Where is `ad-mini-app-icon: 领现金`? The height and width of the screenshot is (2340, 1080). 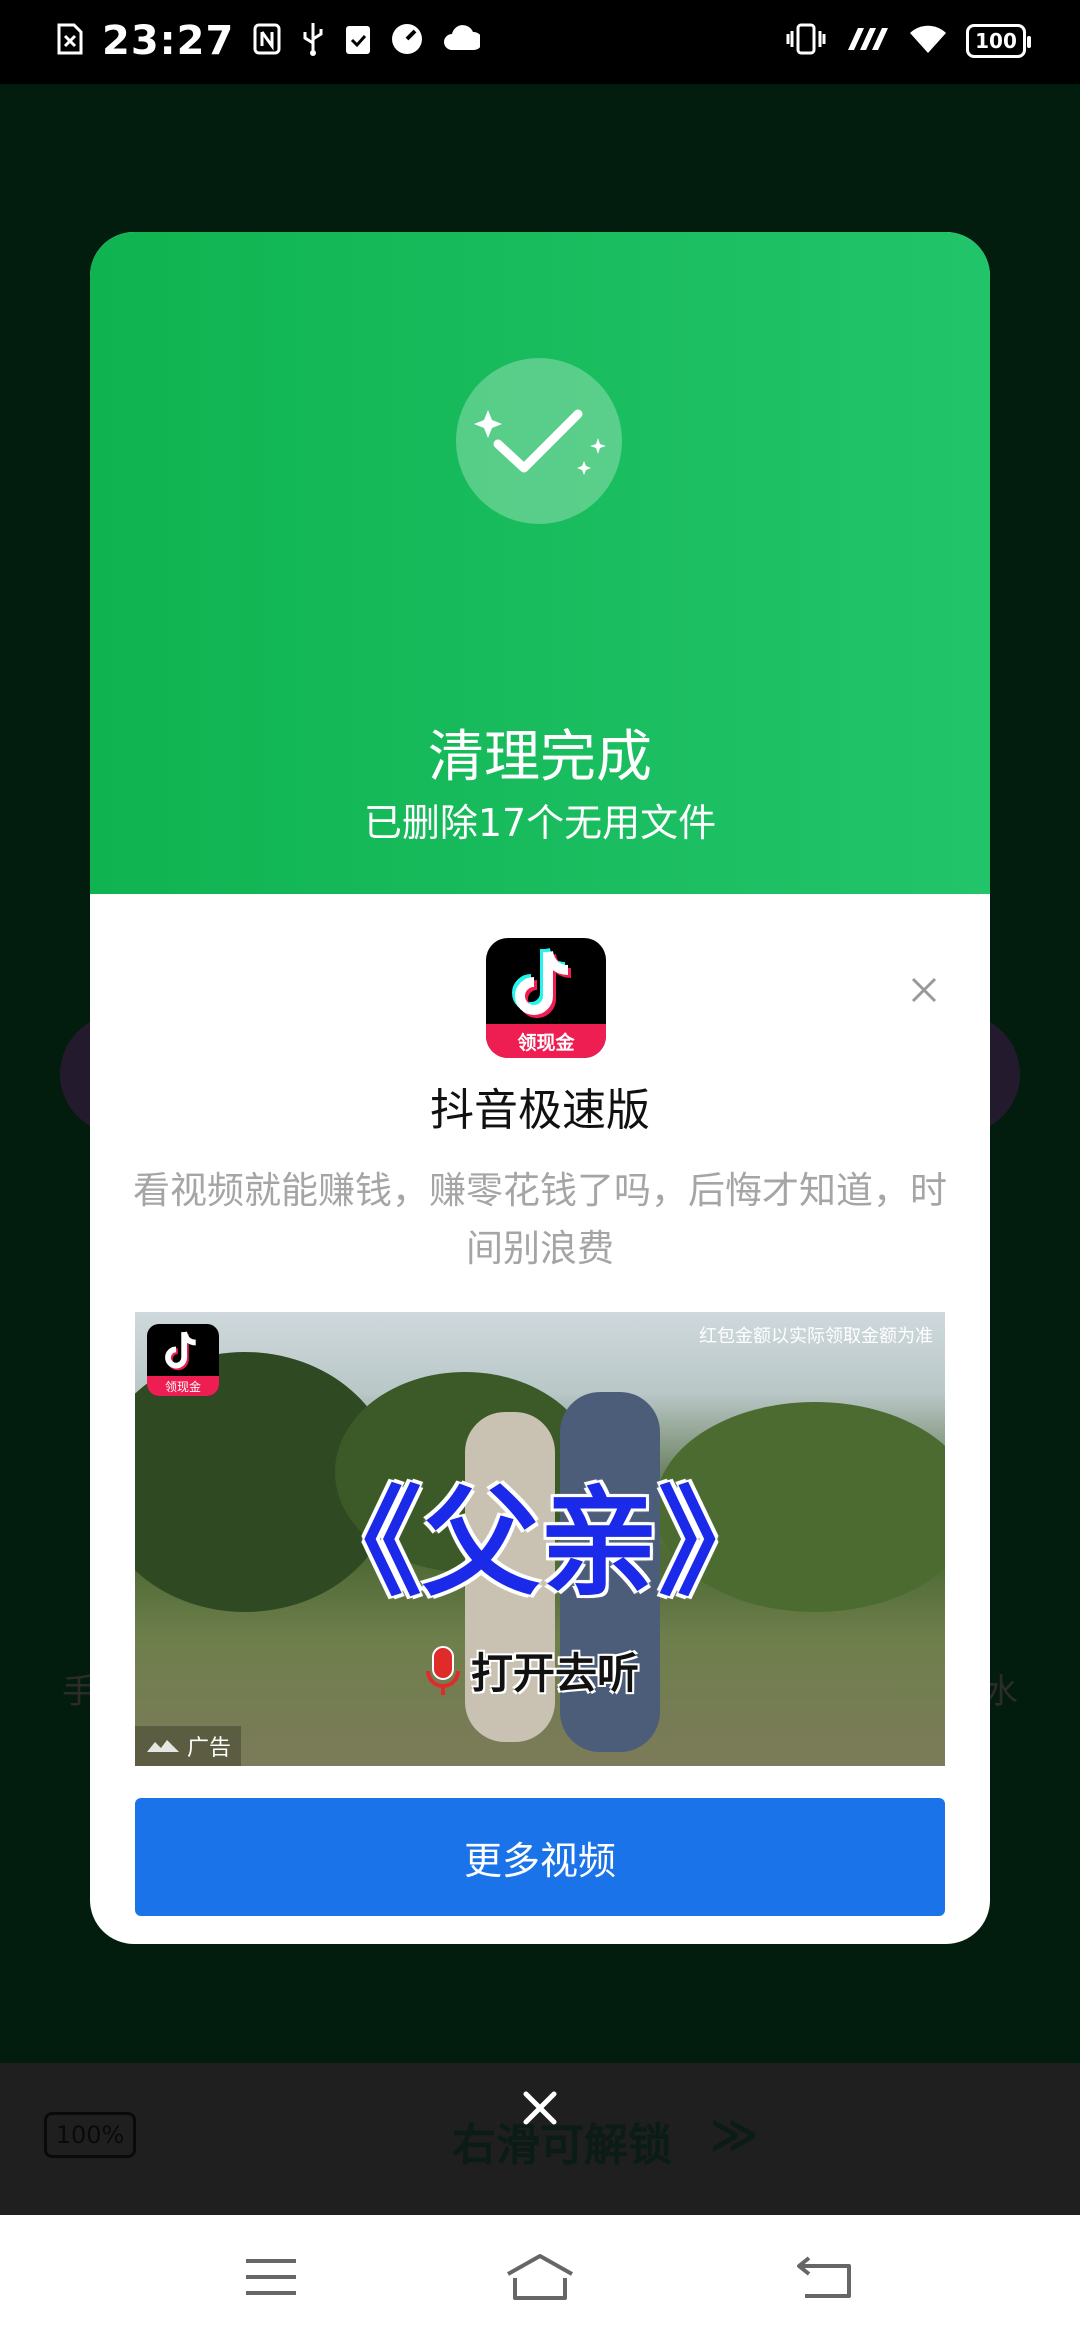
ad-mini-app-icon: 领现金 is located at coordinates (183, 1360).